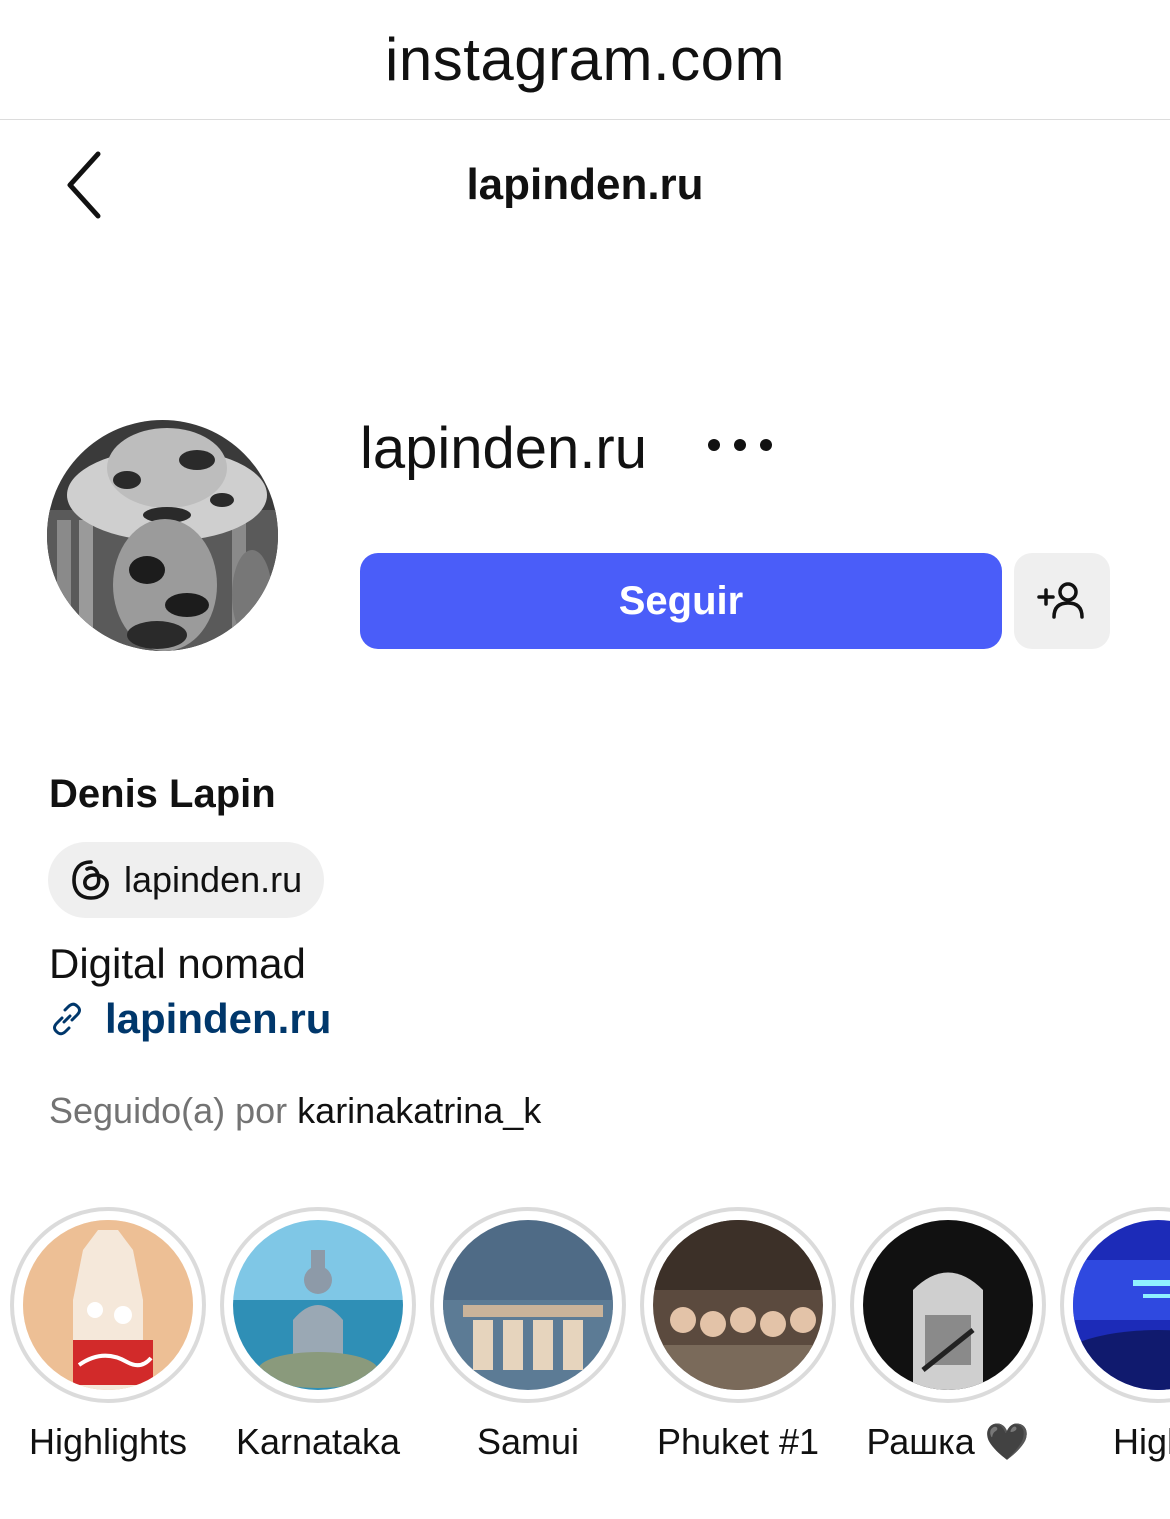 Image resolution: width=1170 pixels, height=1519 pixels. I want to click on profile-avatar, so click(162, 535).